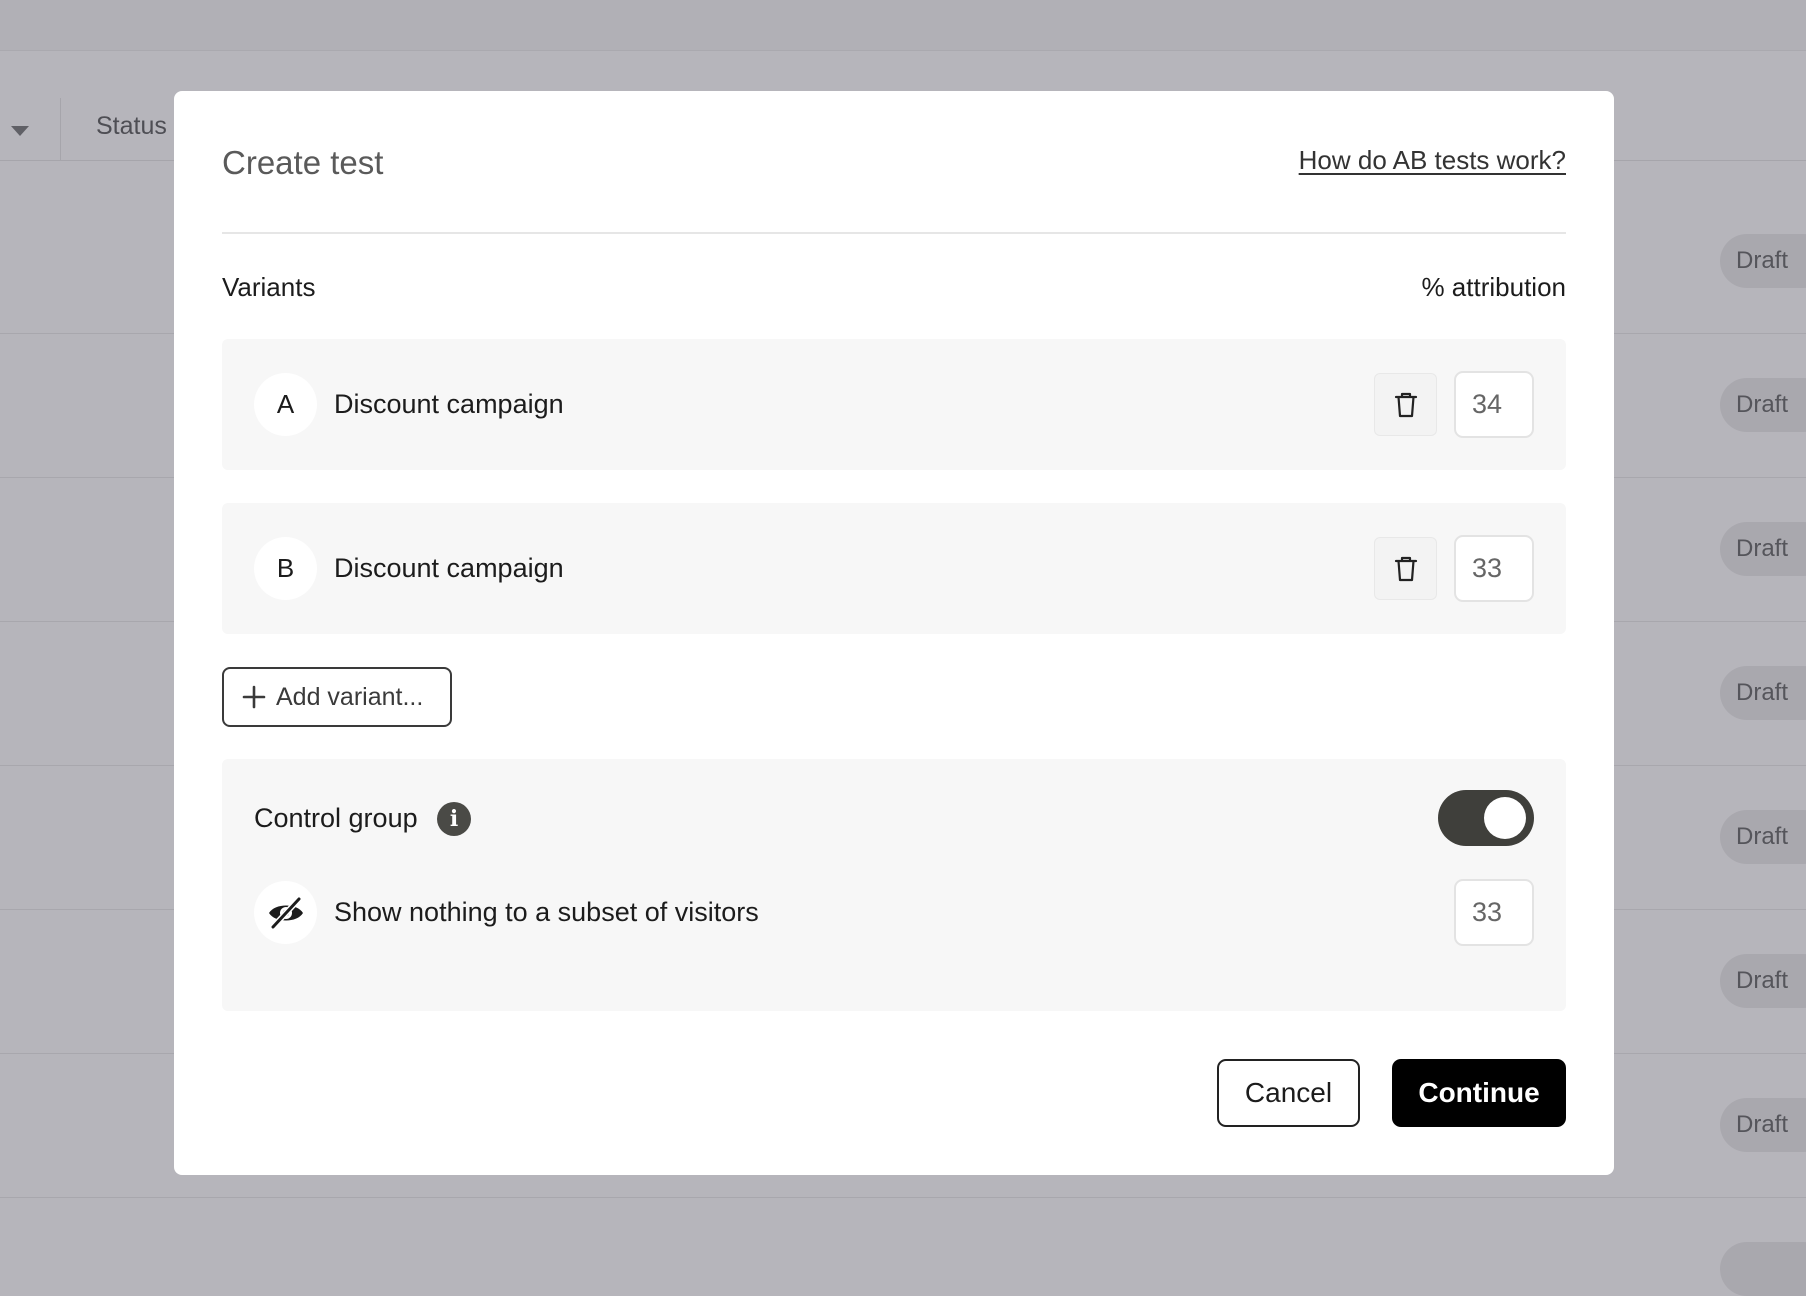  Describe the element at coordinates (903, 25) in the screenshot. I see `page-top-band` at that location.